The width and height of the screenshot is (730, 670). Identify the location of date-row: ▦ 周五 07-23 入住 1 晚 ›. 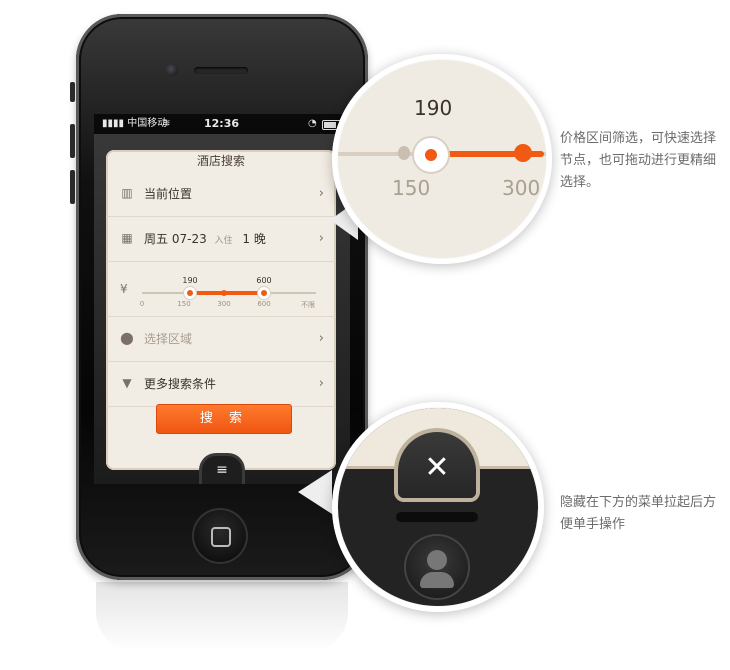
(221, 239).